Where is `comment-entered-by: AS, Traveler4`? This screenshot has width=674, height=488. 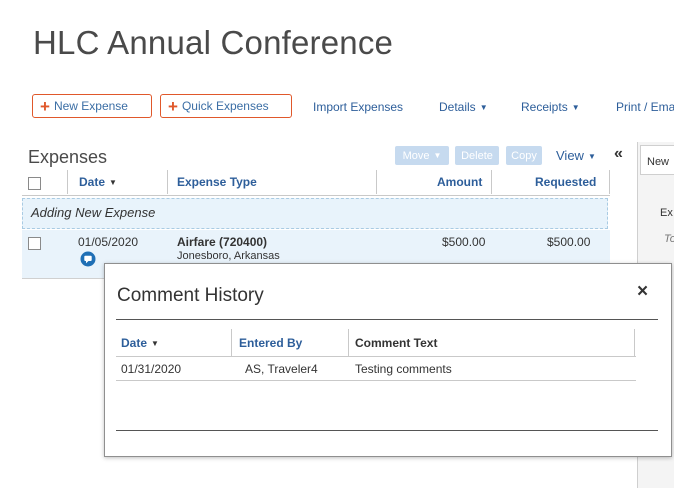 comment-entered-by: AS, Traveler4 is located at coordinates (281, 369).